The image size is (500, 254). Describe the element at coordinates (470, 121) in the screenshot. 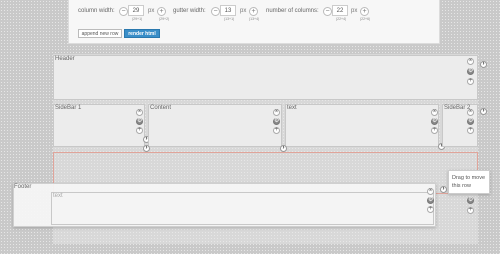

I see `sidebar2-settings-icon: ⚙` at that location.